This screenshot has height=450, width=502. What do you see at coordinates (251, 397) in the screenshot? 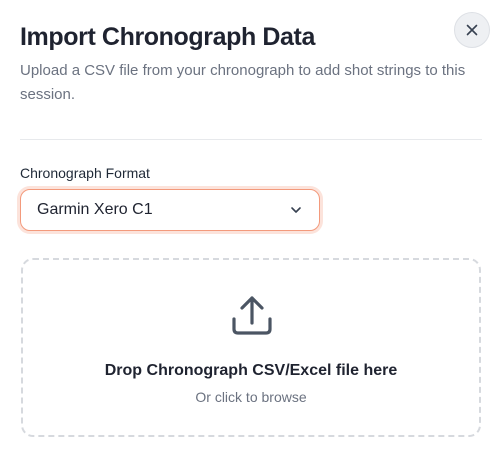
I see `dropzone-browse-hint: Or click to browse` at bounding box center [251, 397].